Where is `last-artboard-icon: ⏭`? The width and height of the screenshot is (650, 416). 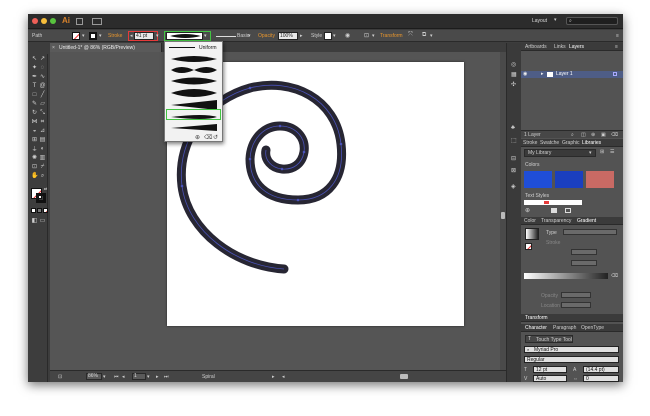 last-artboard-icon: ⏭ is located at coordinates (166, 377).